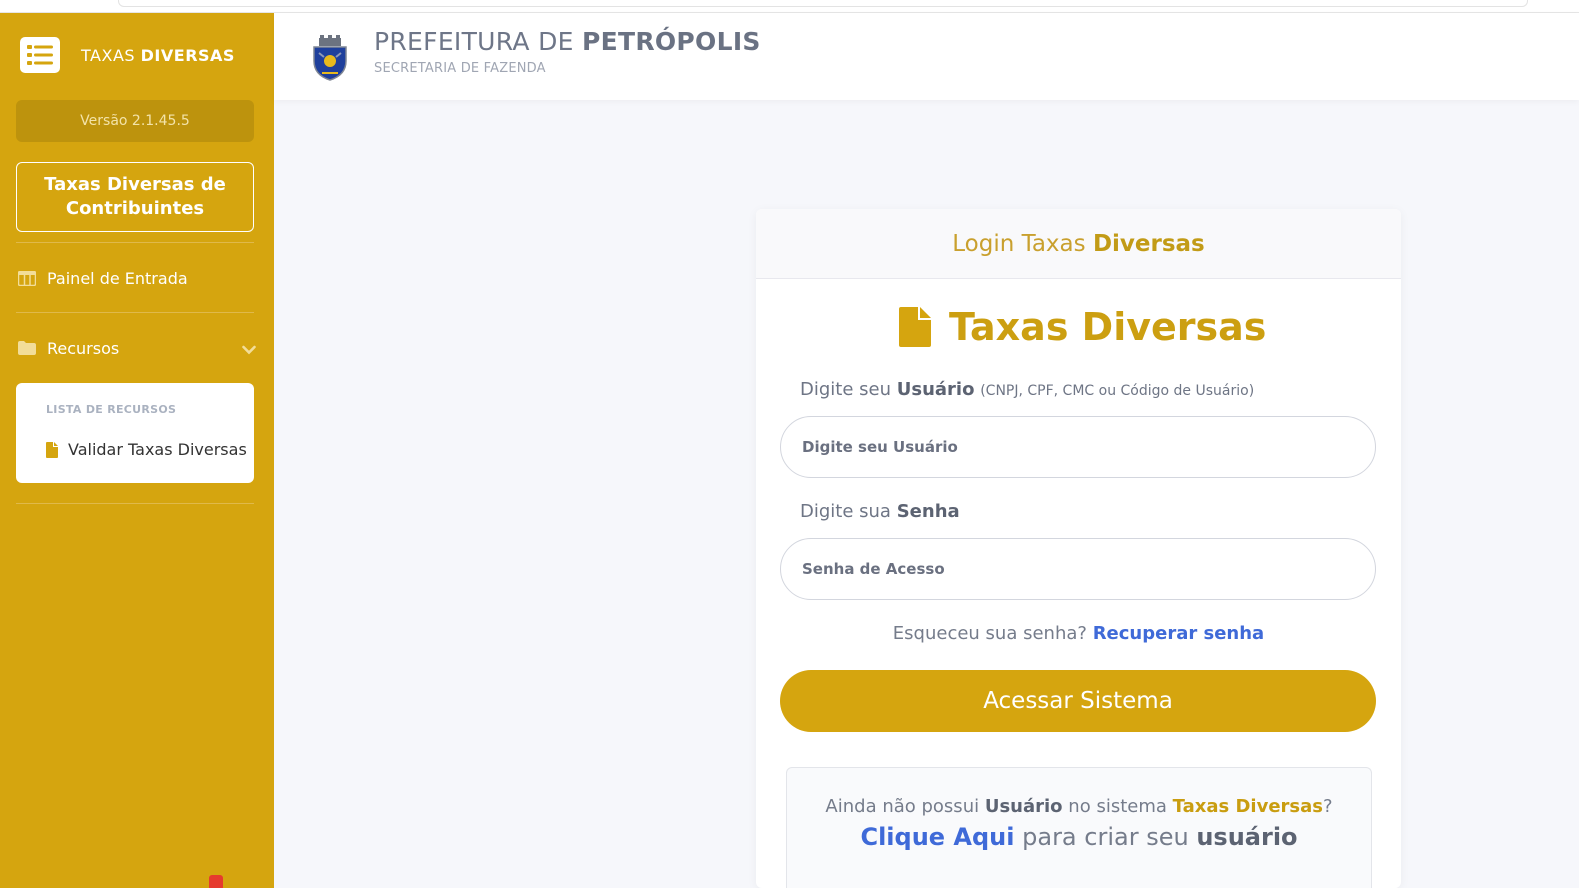 This screenshot has height=888, width=1579. I want to click on signup-line-2: Clique Aqui para criar seu usuário, so click(1079, 837).